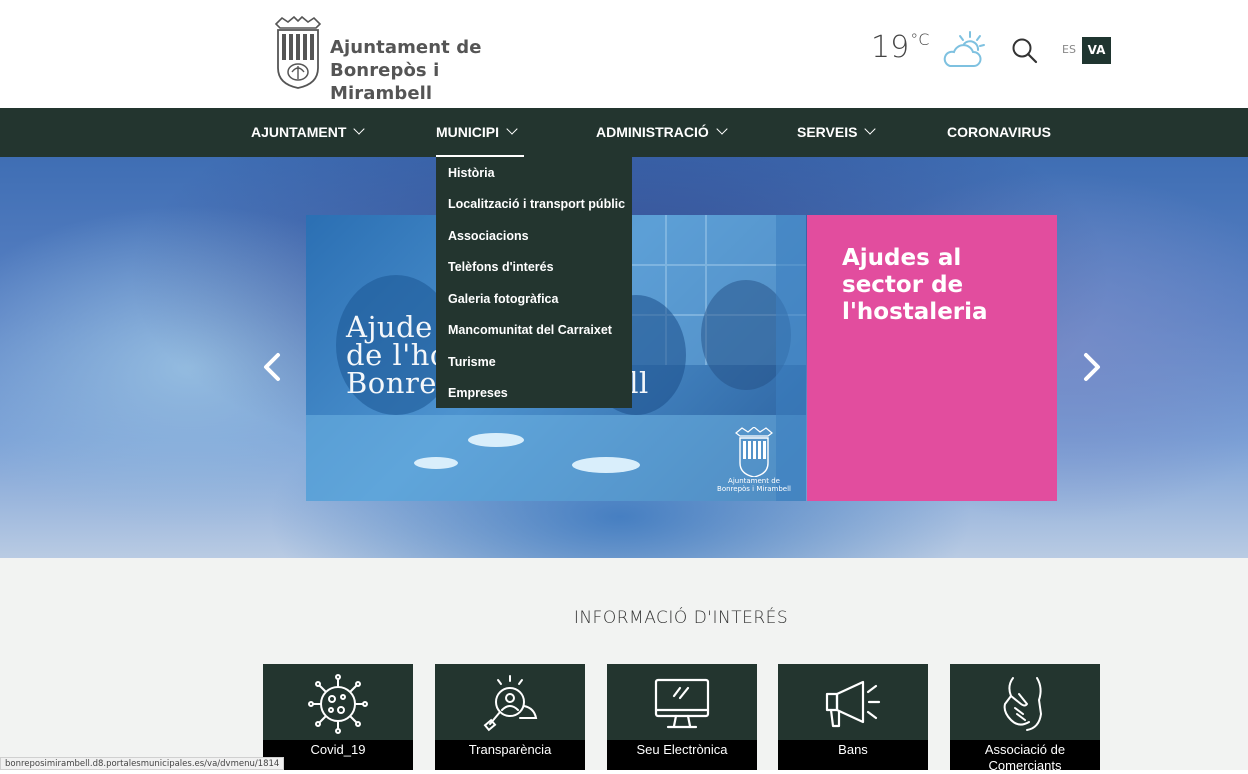  What do you see at coordinates (827, 132) in the screenshot?
I see `nav-label: SERVEIS` at bounding box center [827, 132].